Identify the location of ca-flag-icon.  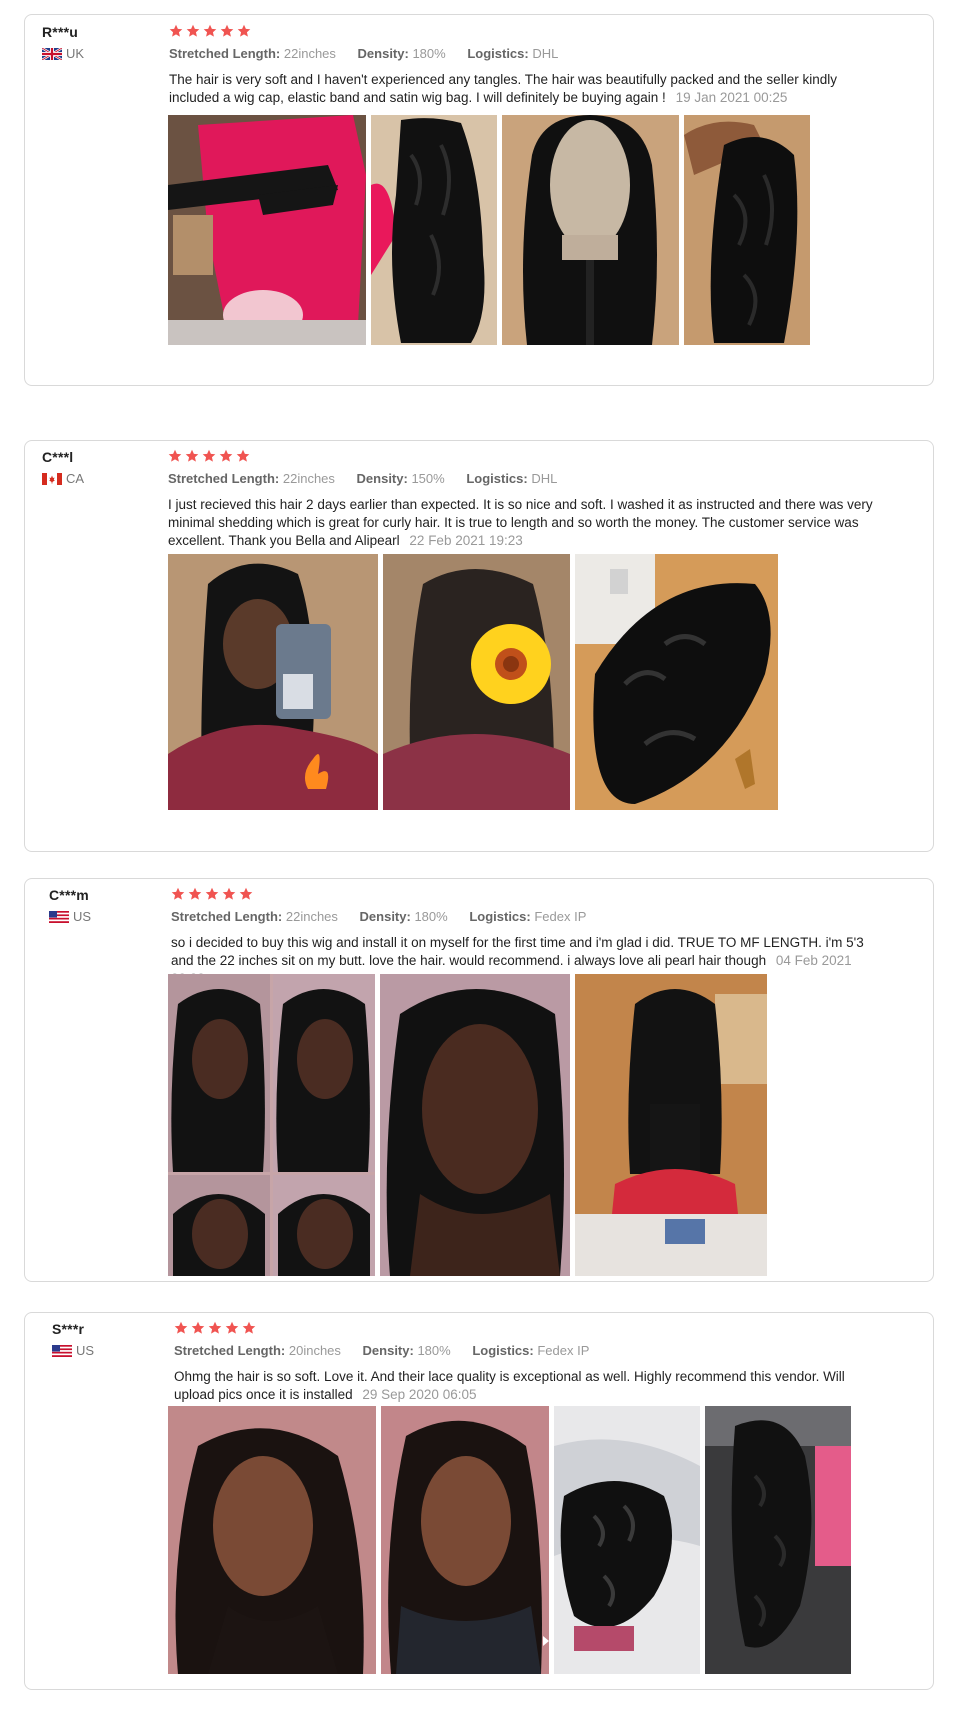
(52, 478).